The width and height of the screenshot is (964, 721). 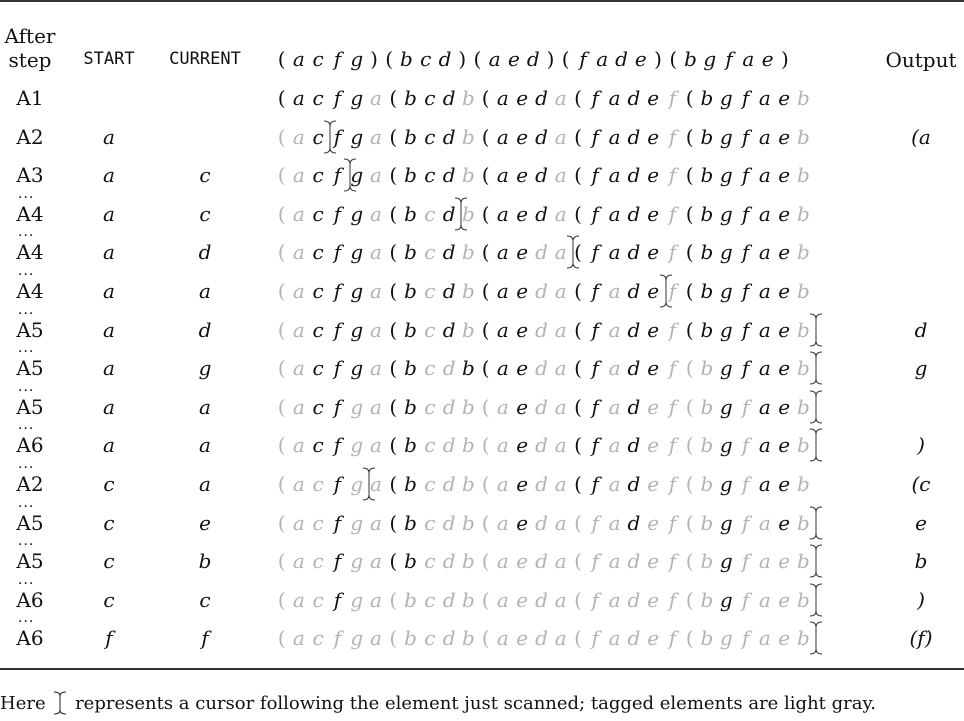 What do you see at coordinates (640, 59) in the screenshot?
I see `header-element: e` at bounding box center [640, 59].